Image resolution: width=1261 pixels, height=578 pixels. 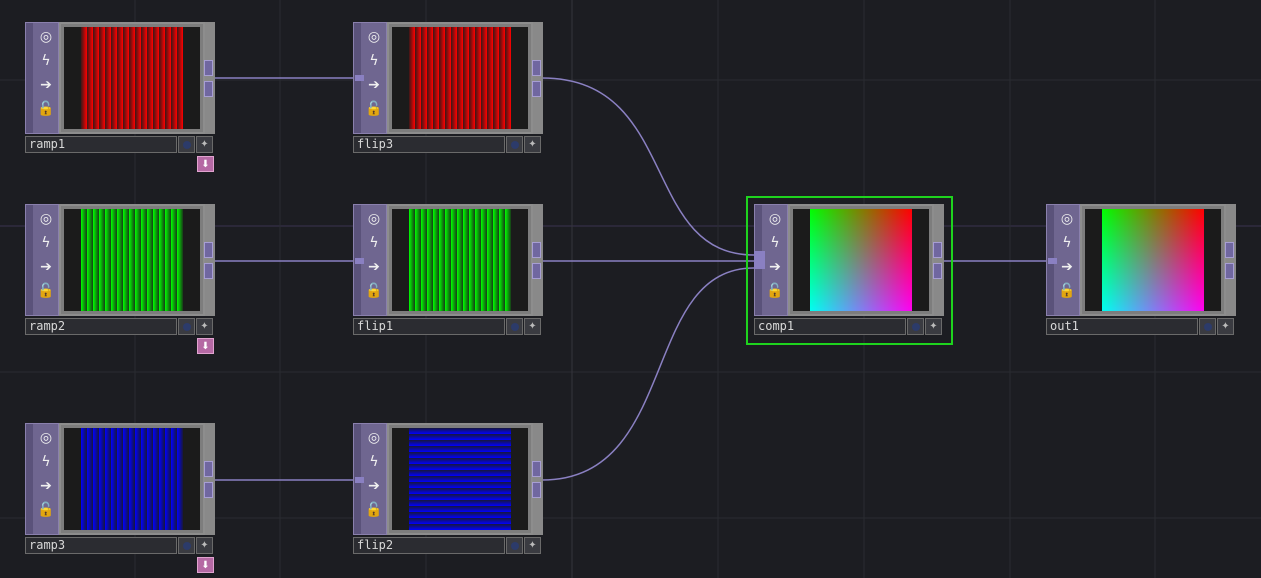 I want to click on node-flip2: ◎ ϟ ➔ 🔓 flip2 ✦, so click(x=448, y=489).